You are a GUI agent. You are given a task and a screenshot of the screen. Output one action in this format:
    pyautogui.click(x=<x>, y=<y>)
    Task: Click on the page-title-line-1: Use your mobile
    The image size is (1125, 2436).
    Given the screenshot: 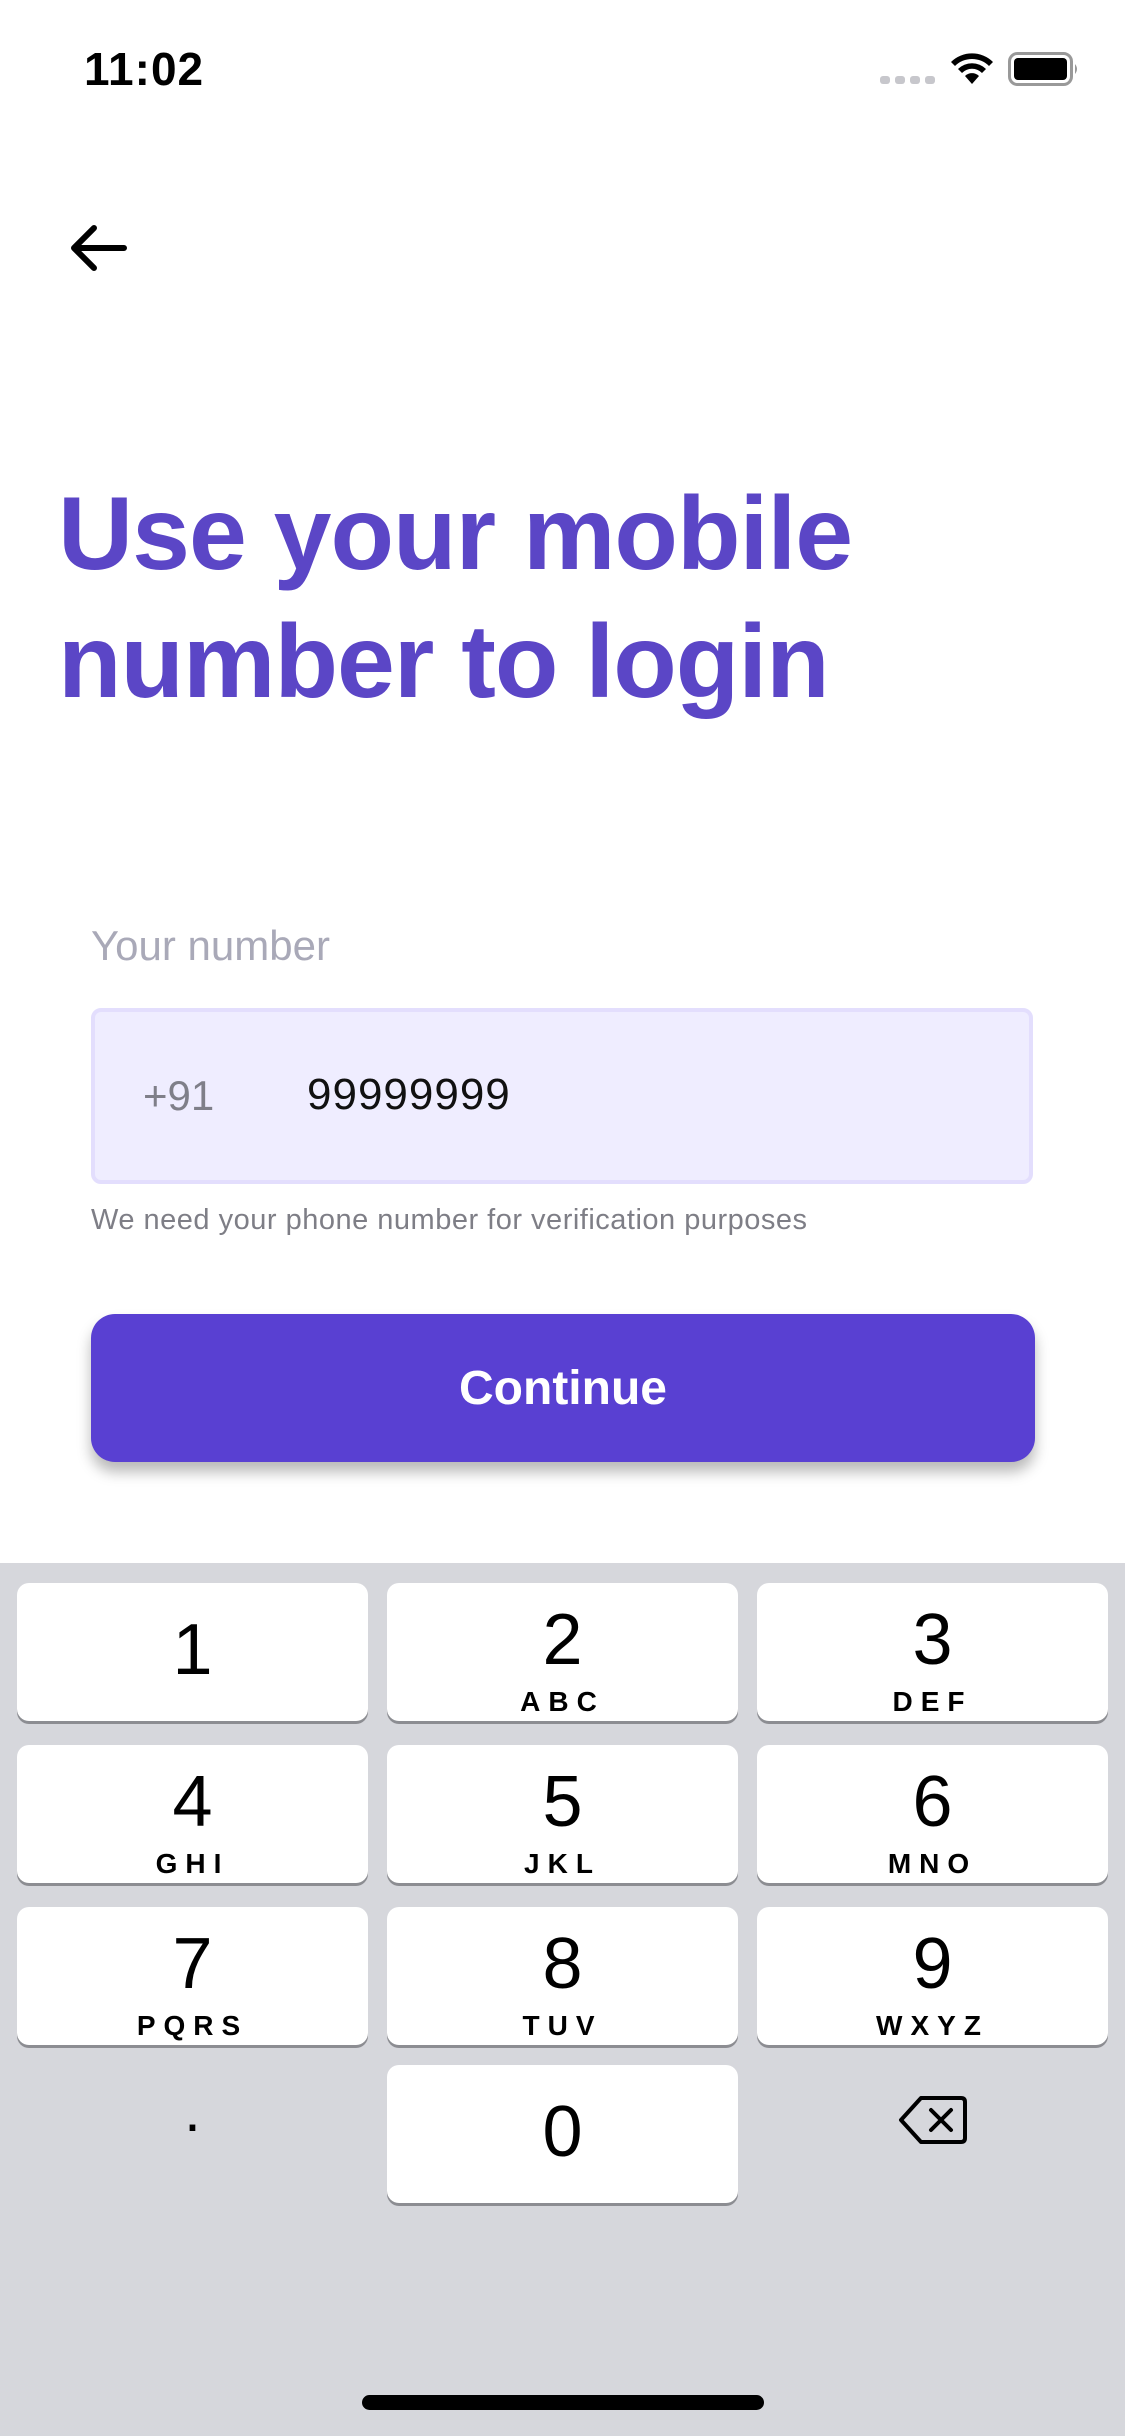 What is the action you would take?
    pyautogui.click(x=455, y=534)
    